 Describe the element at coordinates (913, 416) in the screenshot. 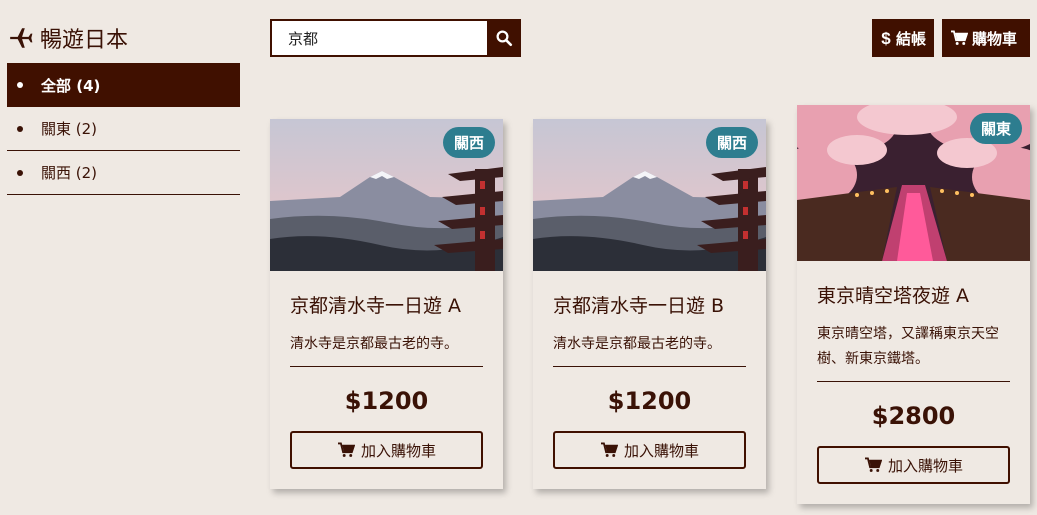

I see `product-price: $2800` at that location.